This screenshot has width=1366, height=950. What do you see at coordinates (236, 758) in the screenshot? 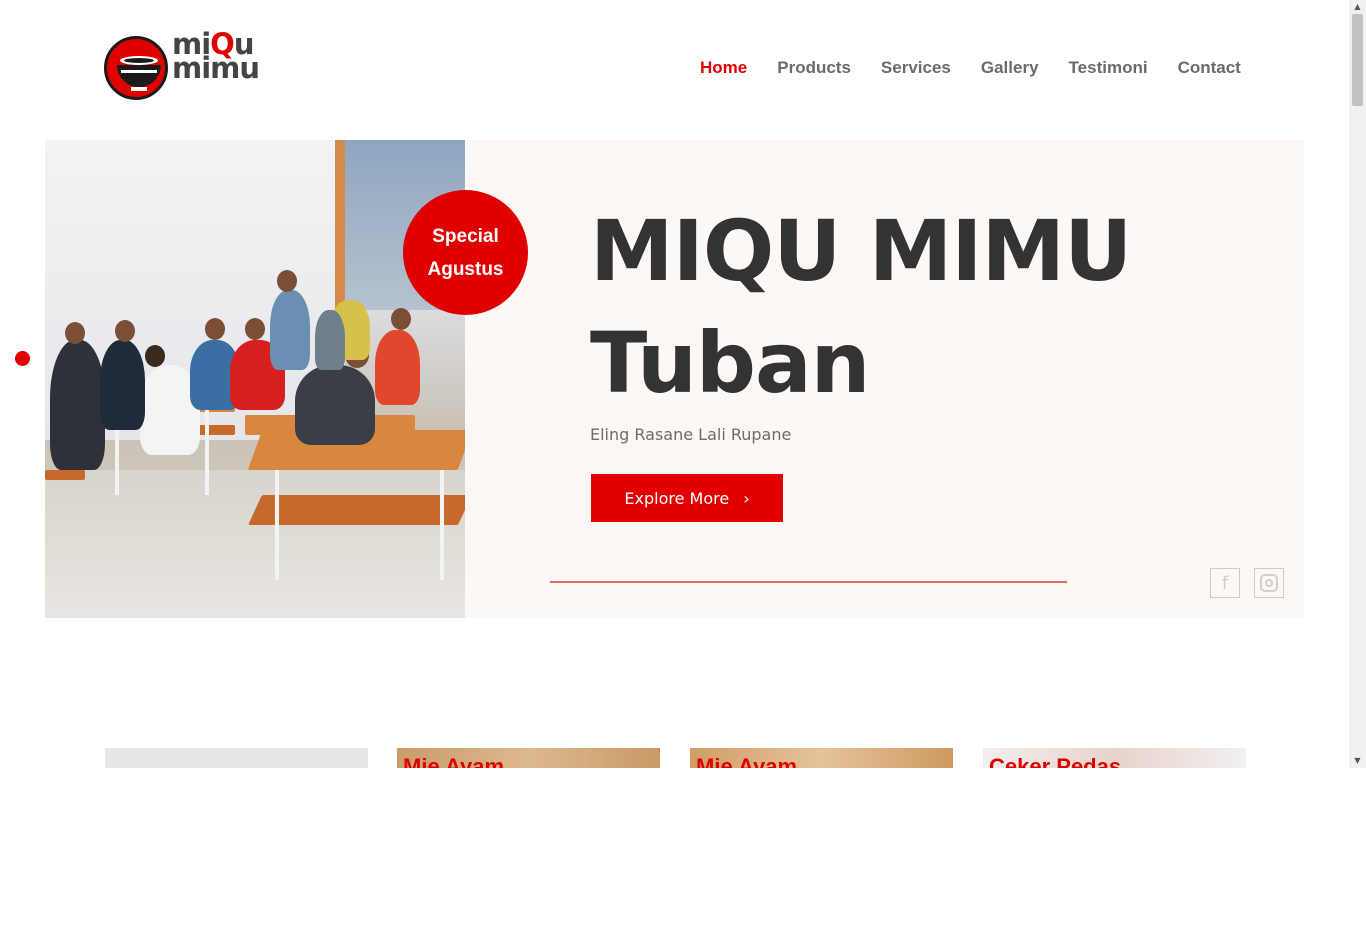
I see `product-card` at bounding box center [236, 758].